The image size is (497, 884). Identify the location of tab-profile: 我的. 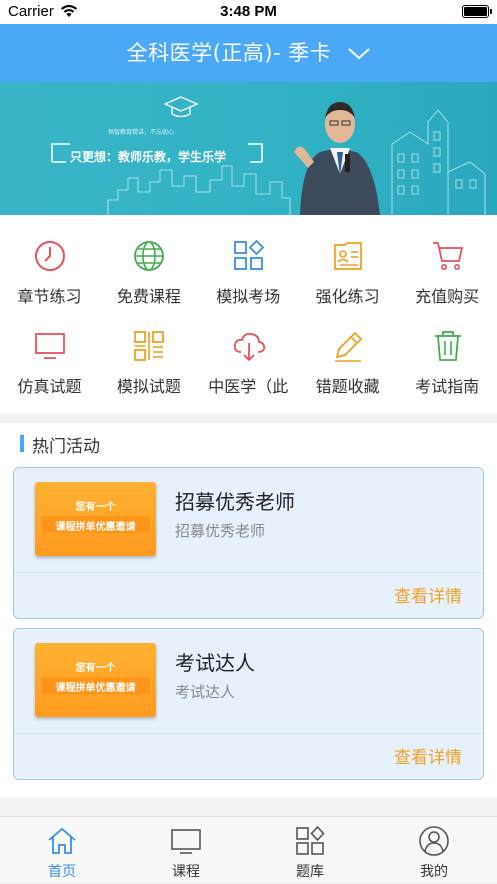
(434, 850).